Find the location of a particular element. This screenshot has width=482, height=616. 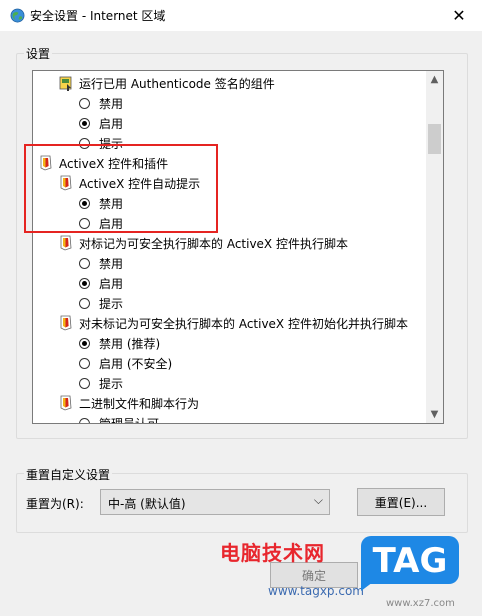

reset-group-label: 重置自定义设置 is located at coordinates (68, 474).